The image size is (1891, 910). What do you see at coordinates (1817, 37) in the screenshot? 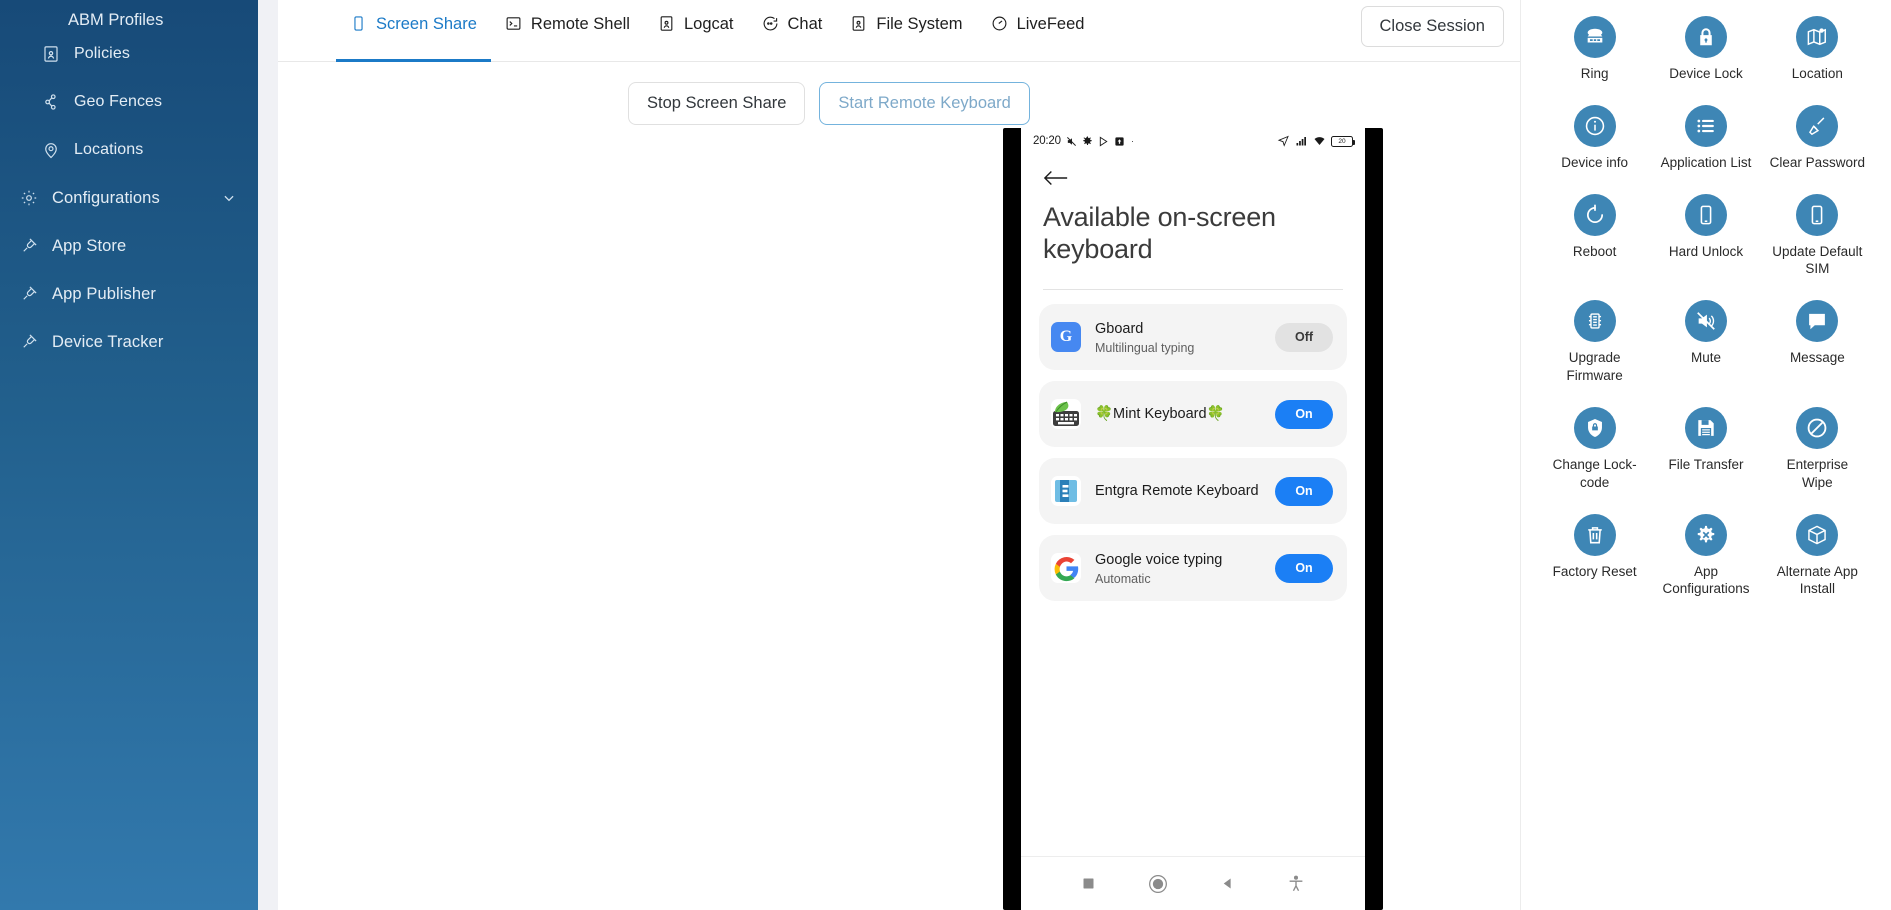
I see `map-icon` at bounding box center [1817, 37].